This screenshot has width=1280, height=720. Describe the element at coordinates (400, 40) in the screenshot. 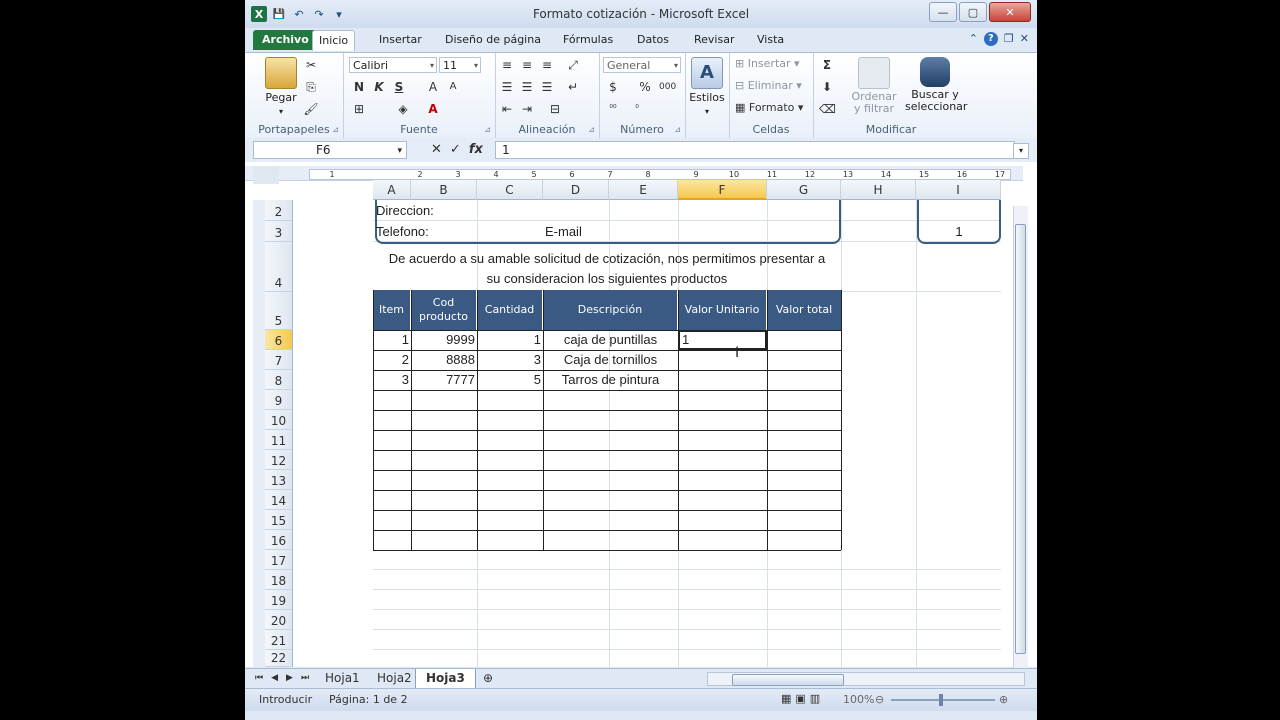

I see `tab-insertar: Insertar` at that location.